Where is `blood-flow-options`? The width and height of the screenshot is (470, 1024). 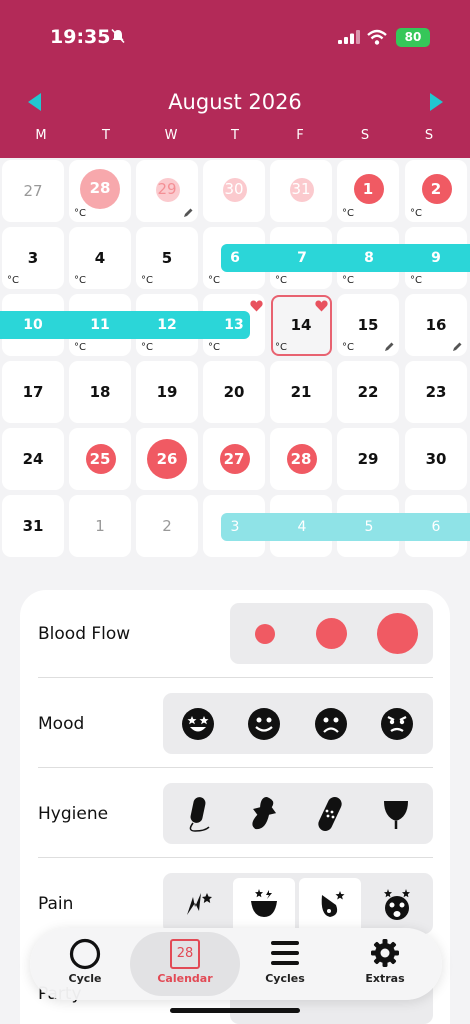
blood-flow-options is located at coordinates (331, 633).